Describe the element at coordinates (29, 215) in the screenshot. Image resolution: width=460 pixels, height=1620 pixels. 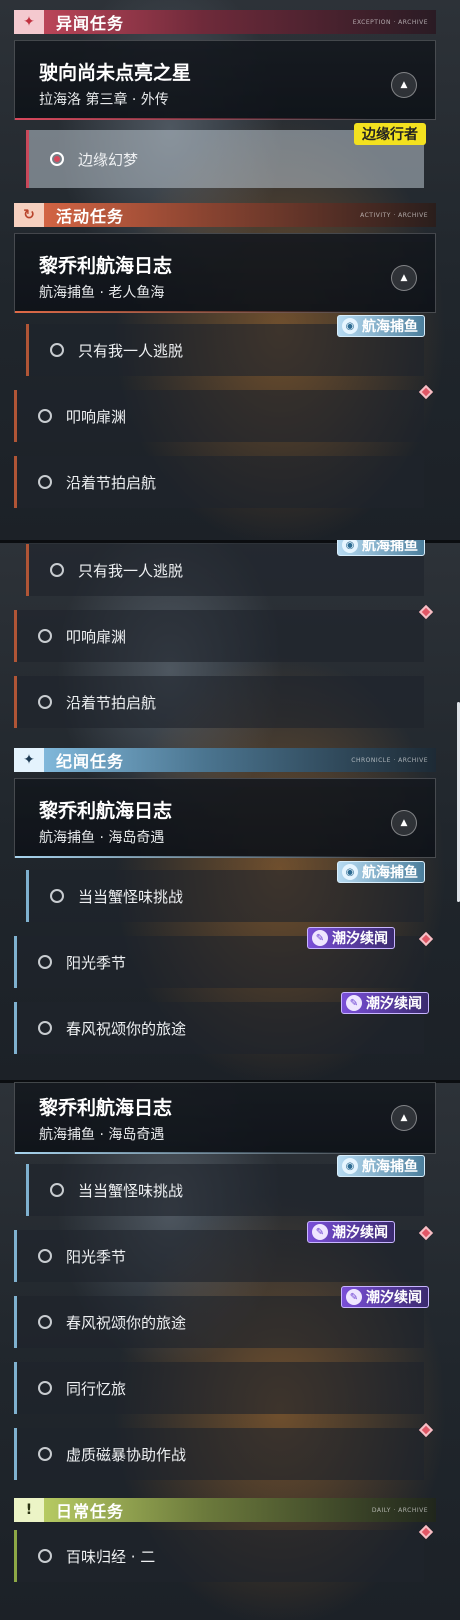
I see `refresh-badge-icon: ↻` at that location.